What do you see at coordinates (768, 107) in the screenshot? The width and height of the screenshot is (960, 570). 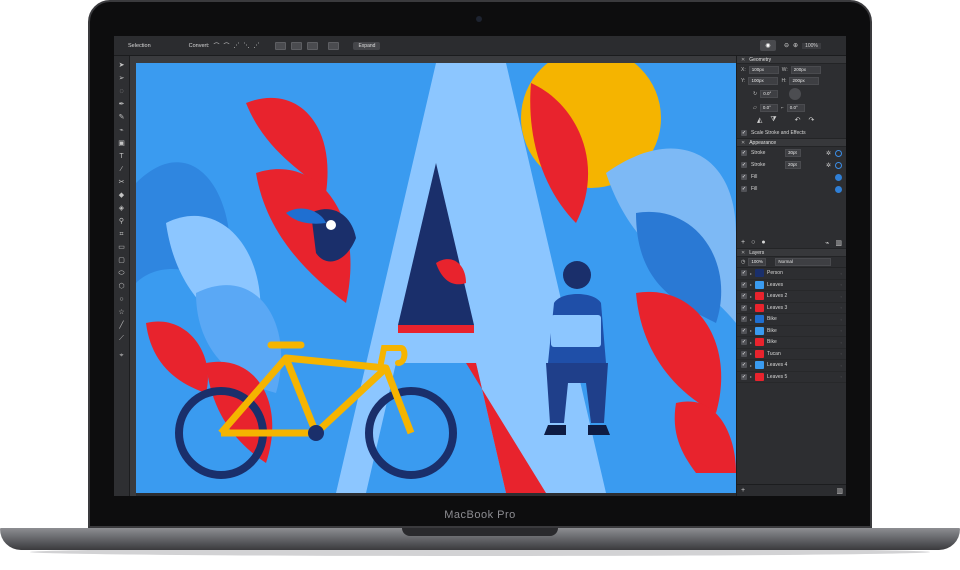 I see `shear-field: 0.0°` at bounding box center [768, 107].